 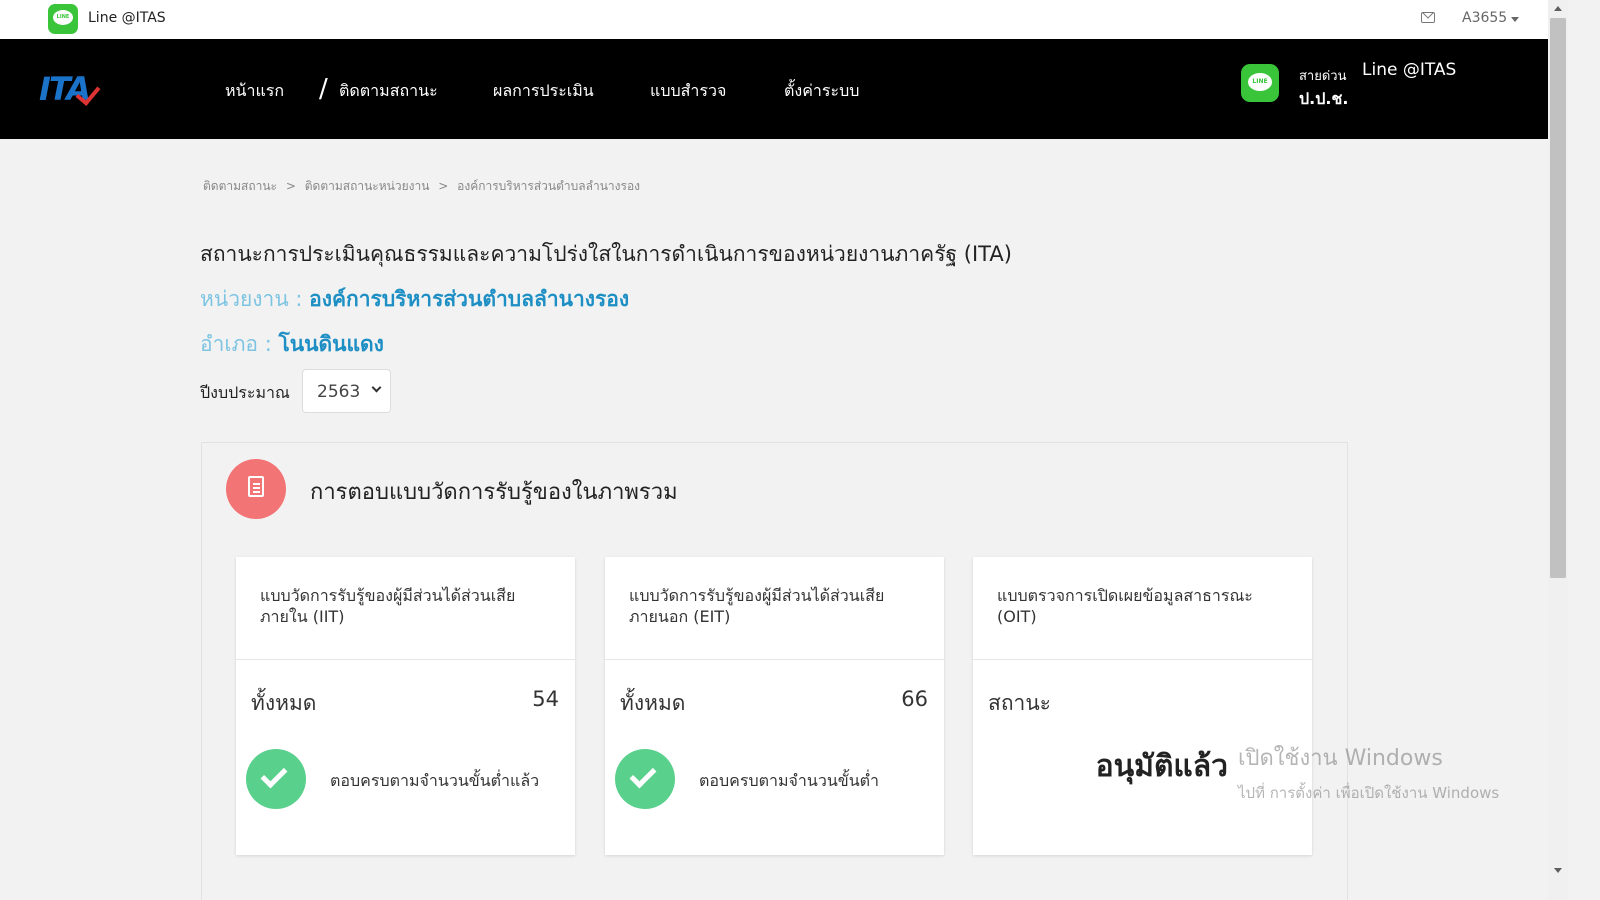 I want to click on ita-logo: ITA, so click(x=74, y=89).